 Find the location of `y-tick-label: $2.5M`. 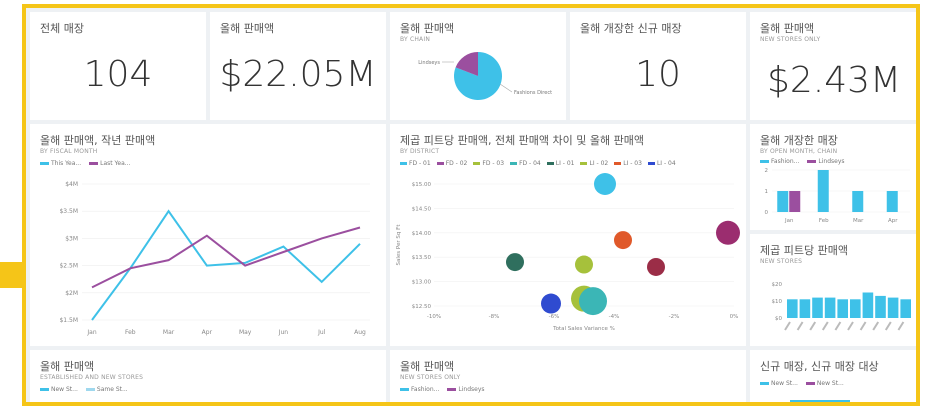

y-tick-label: $2.5M is located at coordinates (68, 266).